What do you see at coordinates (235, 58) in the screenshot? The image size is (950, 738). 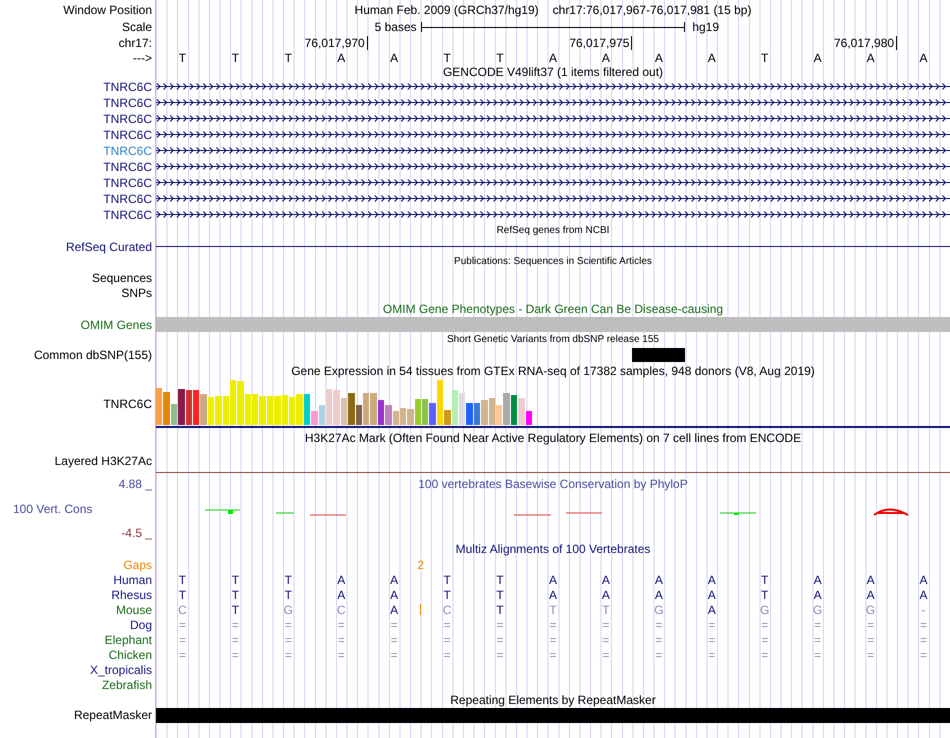 I see `base-letter: T` at bounding box center [235, 58].